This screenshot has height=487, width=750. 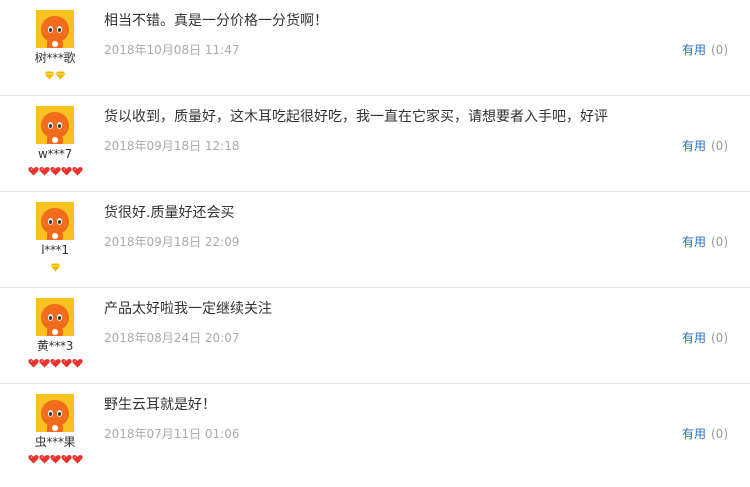 What do you see at coordinates (55, 154) in the screenshot?
I see `username: w***7` at bounding box center [55, 154].